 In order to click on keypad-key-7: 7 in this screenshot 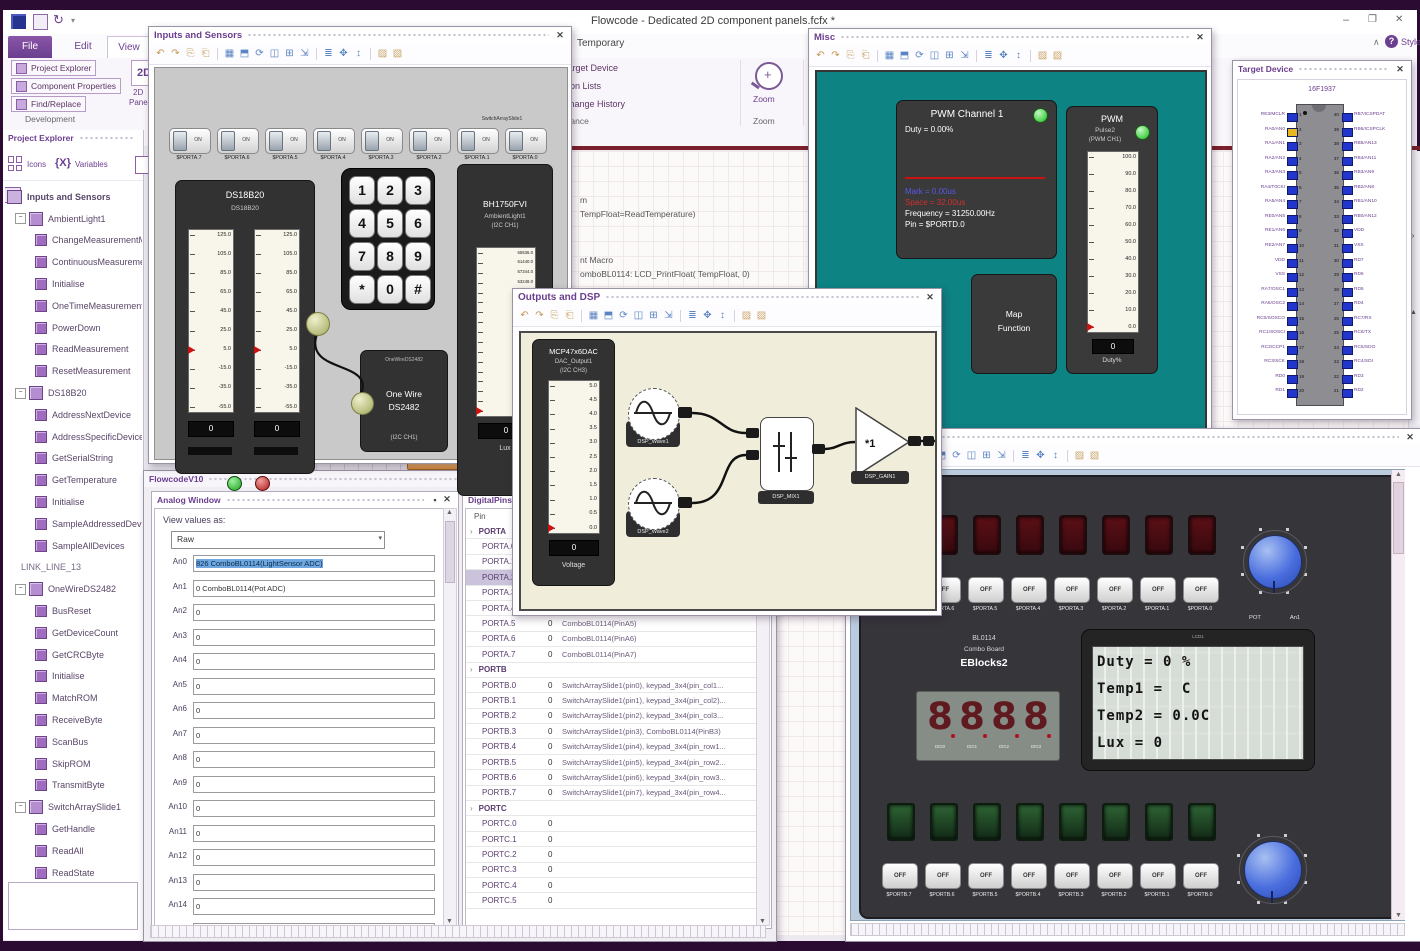, I will do `click(362, 256)`.